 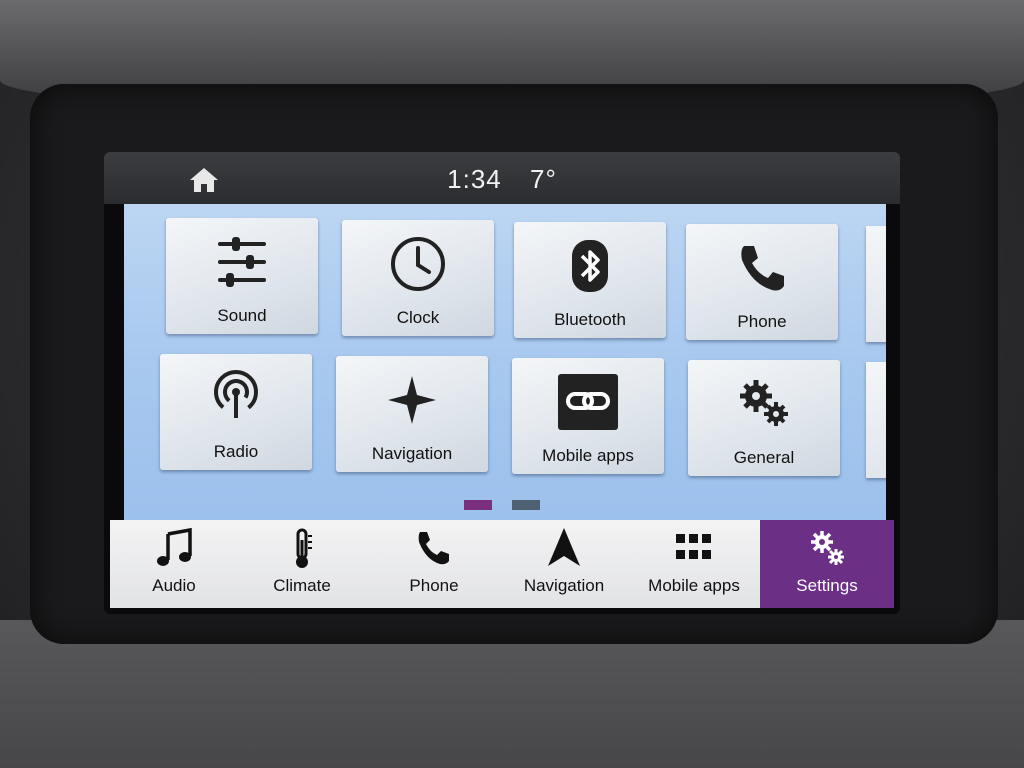 I want to click on tile-general: General, so click(x=764, y=418).